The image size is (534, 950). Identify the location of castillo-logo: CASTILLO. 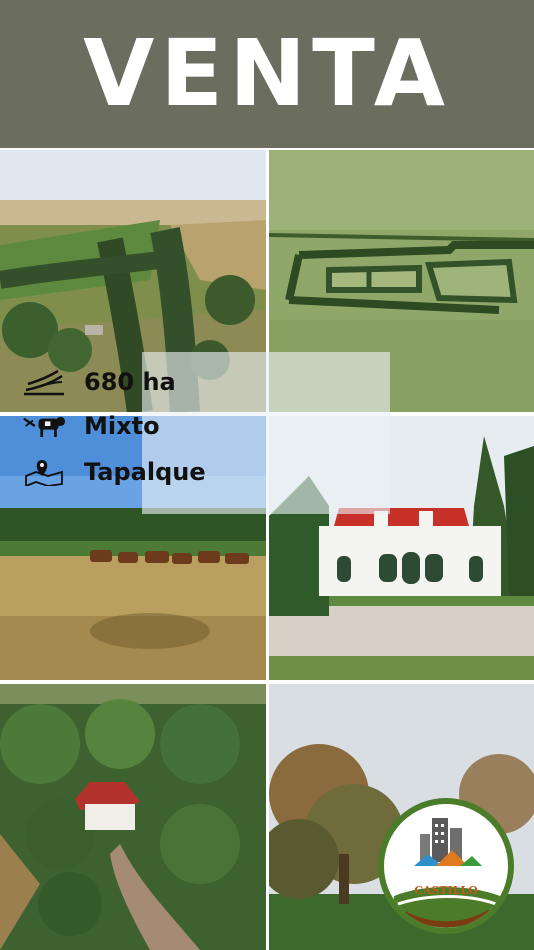
(446, 866).